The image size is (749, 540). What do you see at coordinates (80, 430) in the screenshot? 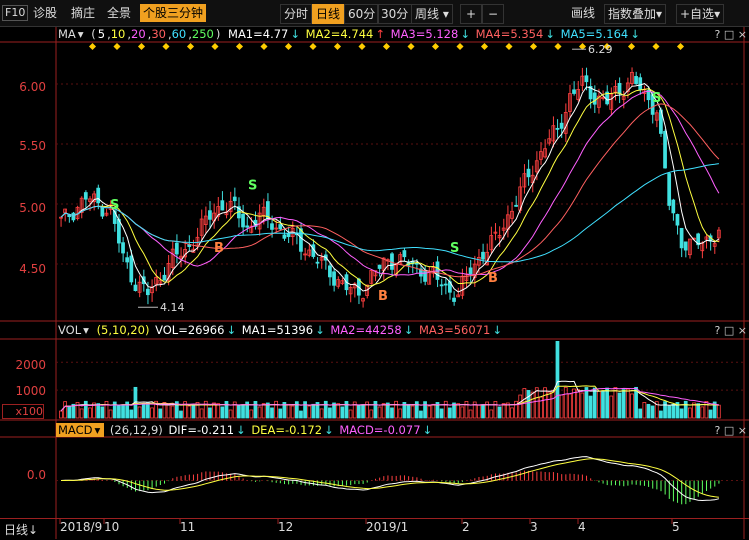
I see `macd-indicator-select: MACD ▾` at bounding box center [80, 430].